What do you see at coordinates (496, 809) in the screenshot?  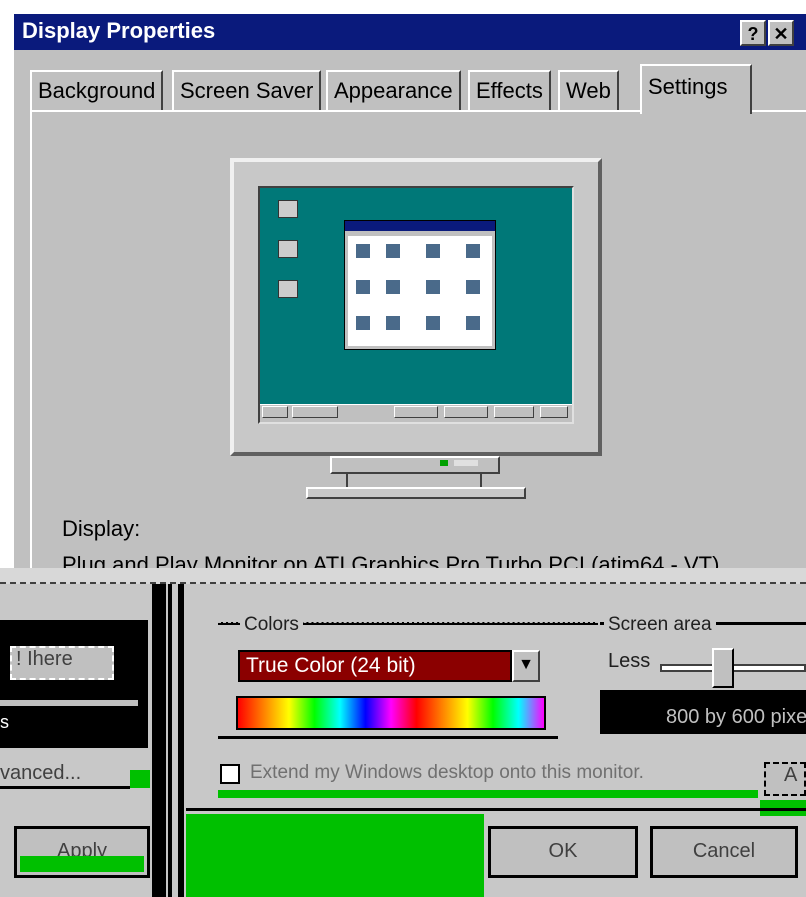 I see `bottom-divider` at bounding box center [496, 809].